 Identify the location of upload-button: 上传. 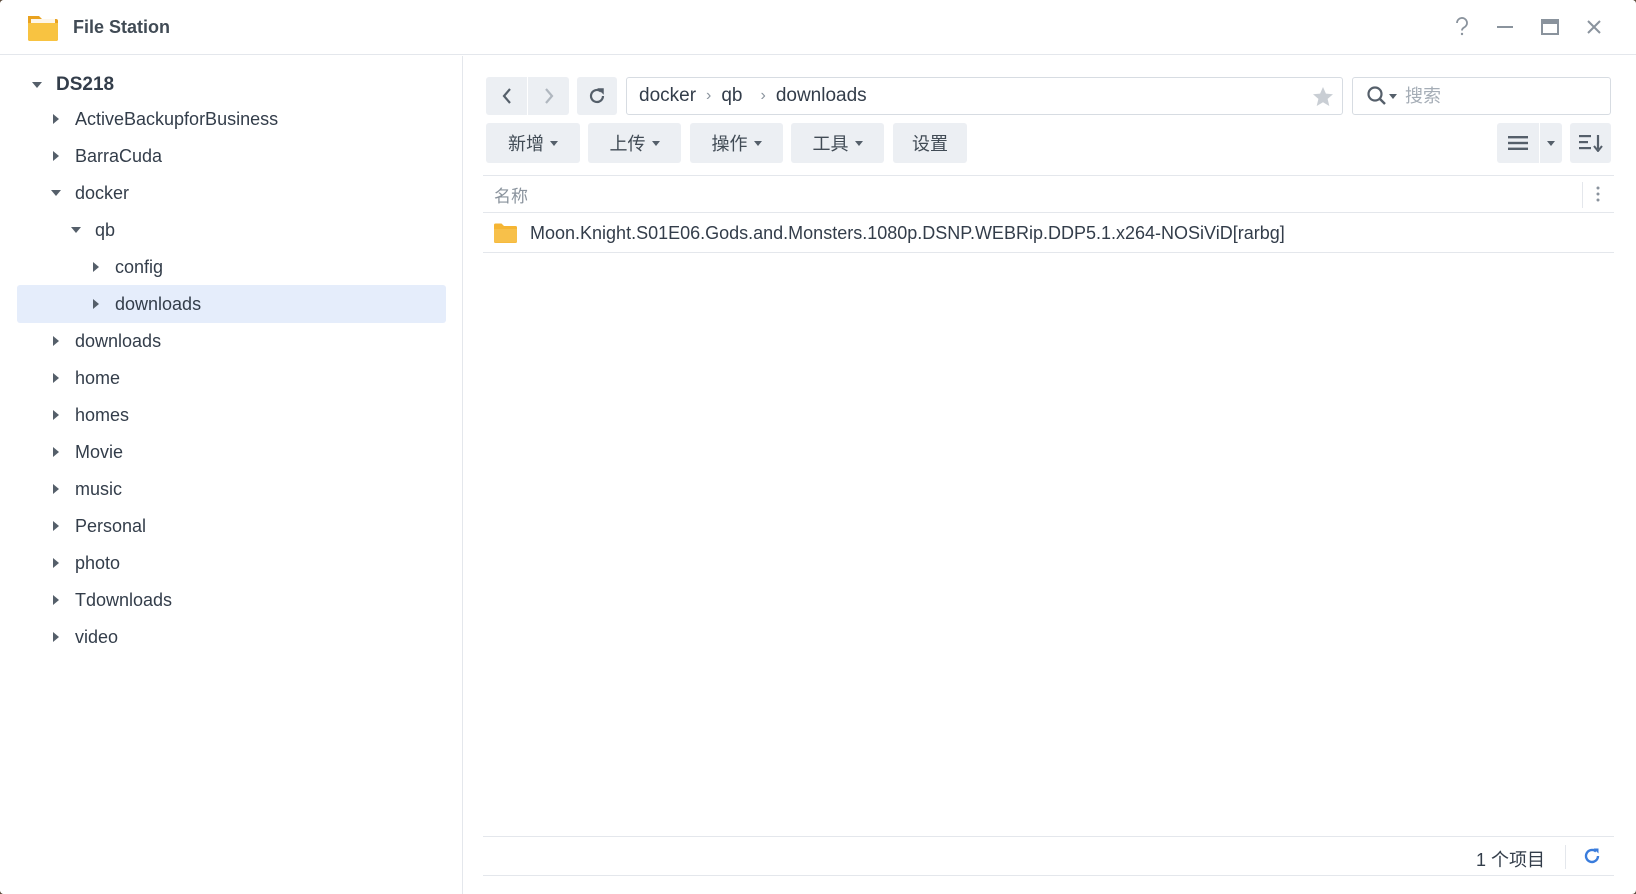
(634, 143).